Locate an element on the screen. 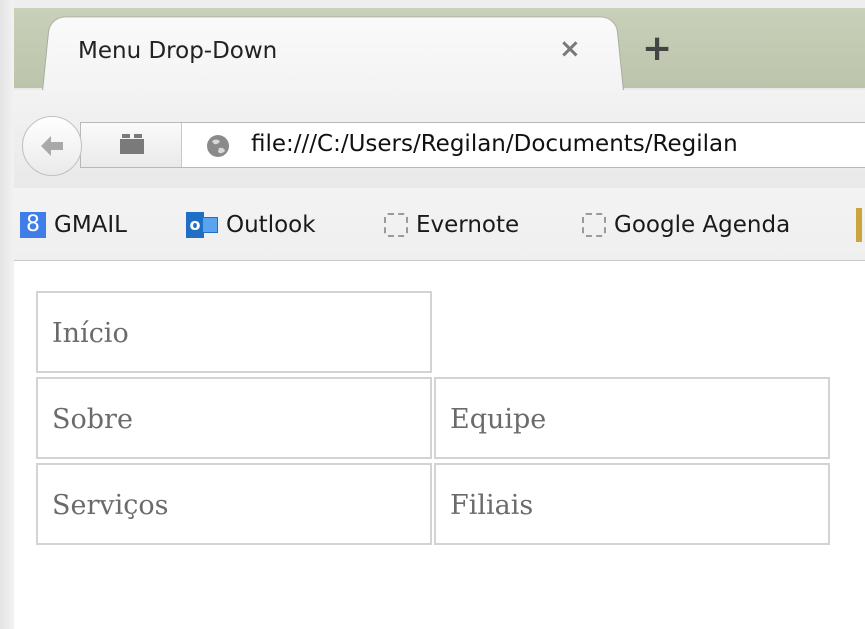  bookmark-label: Outlook is located at coordinates (271, 225).